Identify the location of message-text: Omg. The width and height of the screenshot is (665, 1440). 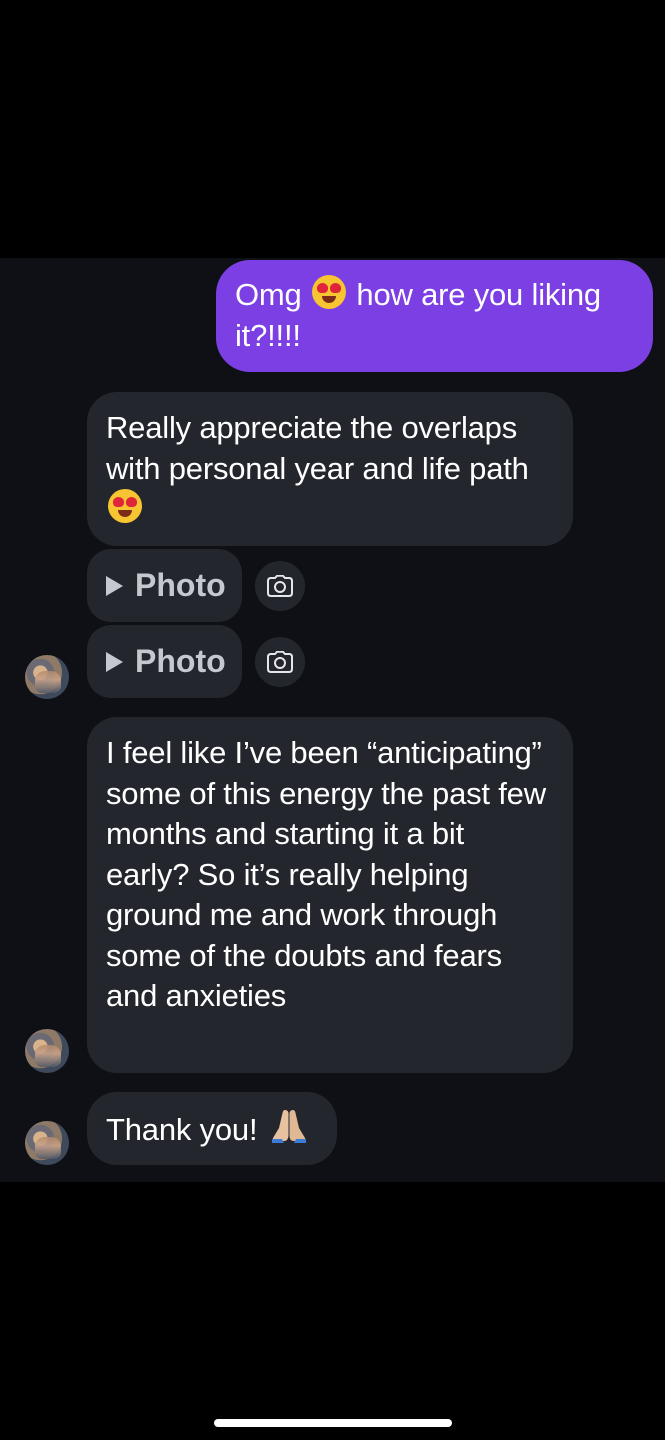
(272, 294).